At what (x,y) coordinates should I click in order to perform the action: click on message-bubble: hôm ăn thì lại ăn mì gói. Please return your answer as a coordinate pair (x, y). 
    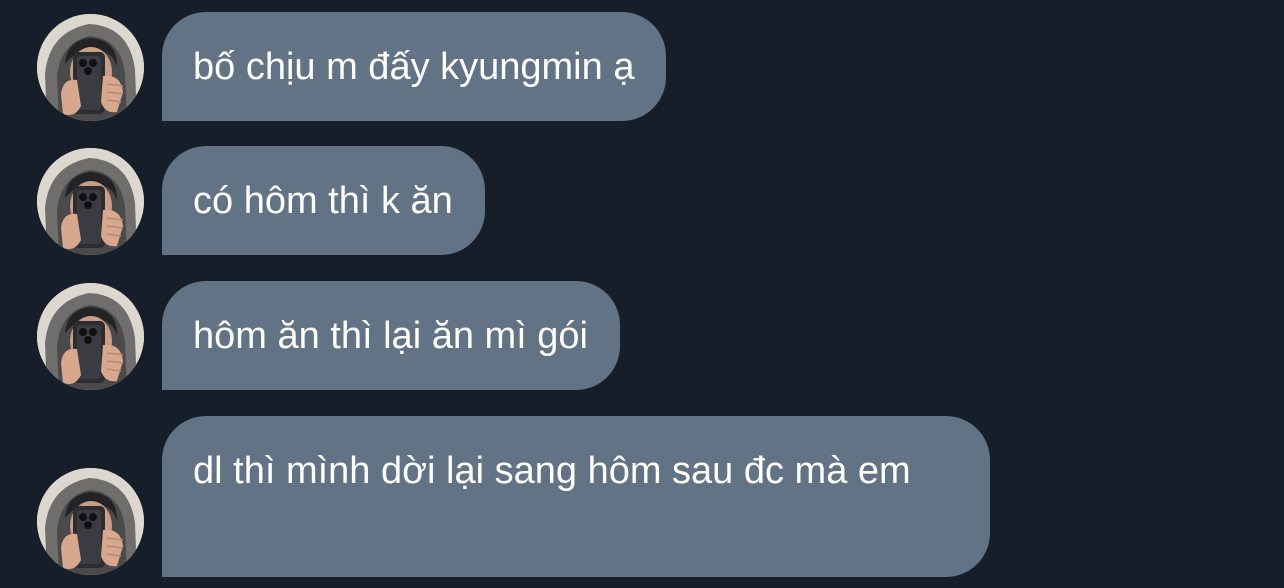
    Looking at the image, I should click on (391, 335).